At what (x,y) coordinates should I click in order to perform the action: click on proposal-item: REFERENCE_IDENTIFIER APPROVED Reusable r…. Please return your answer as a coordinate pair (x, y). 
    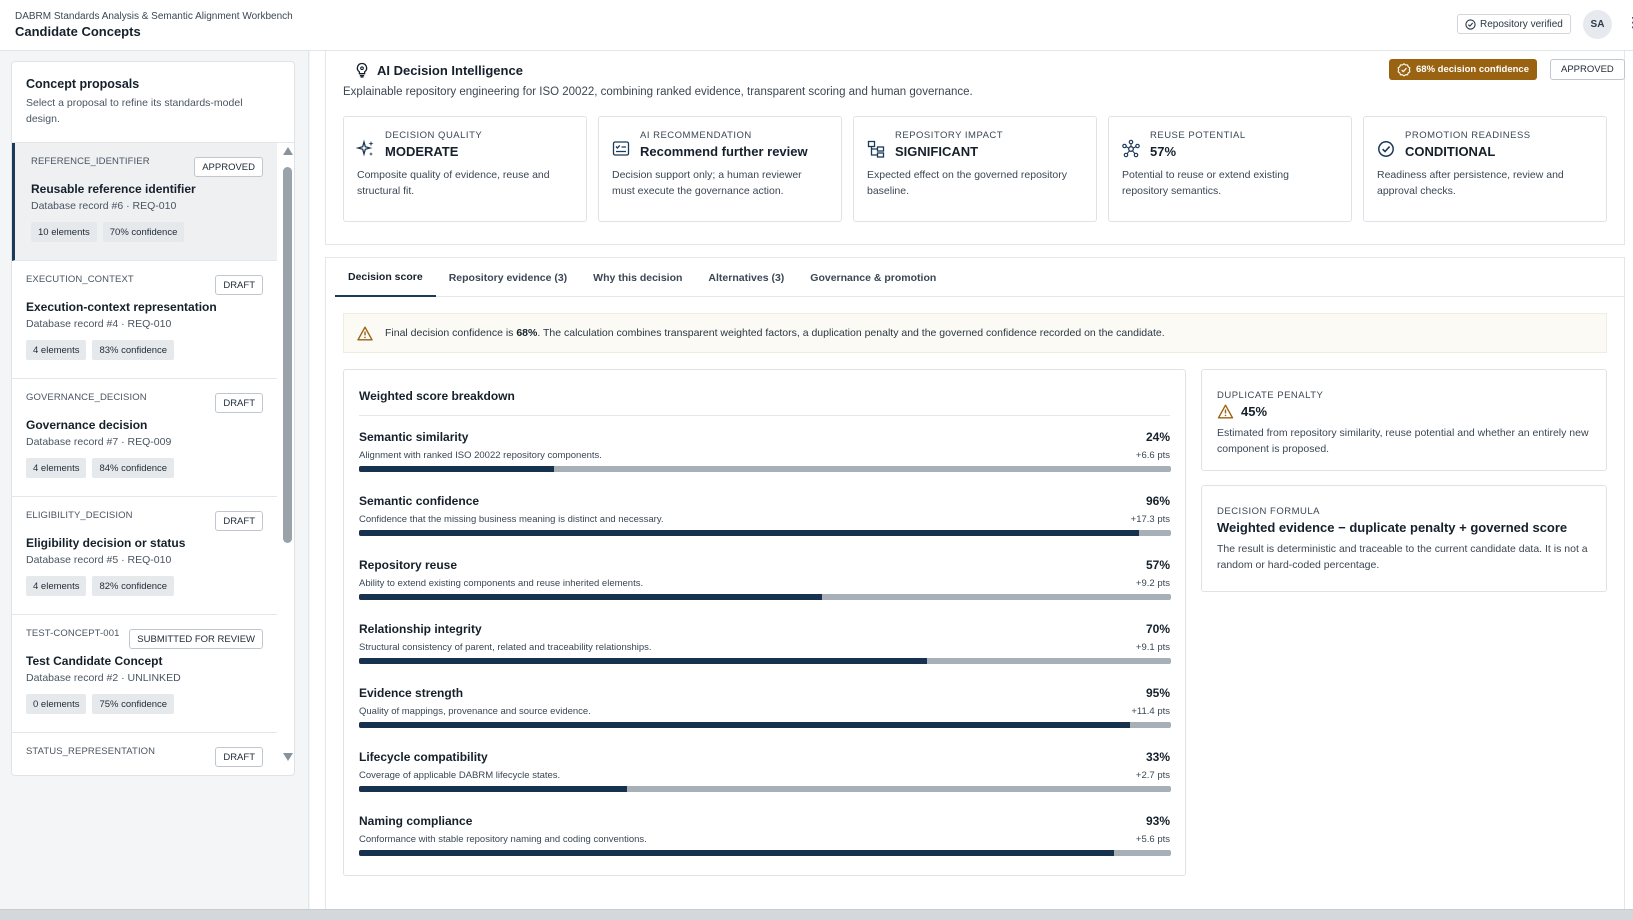
    Looking at the image, I should click on (144, 202).